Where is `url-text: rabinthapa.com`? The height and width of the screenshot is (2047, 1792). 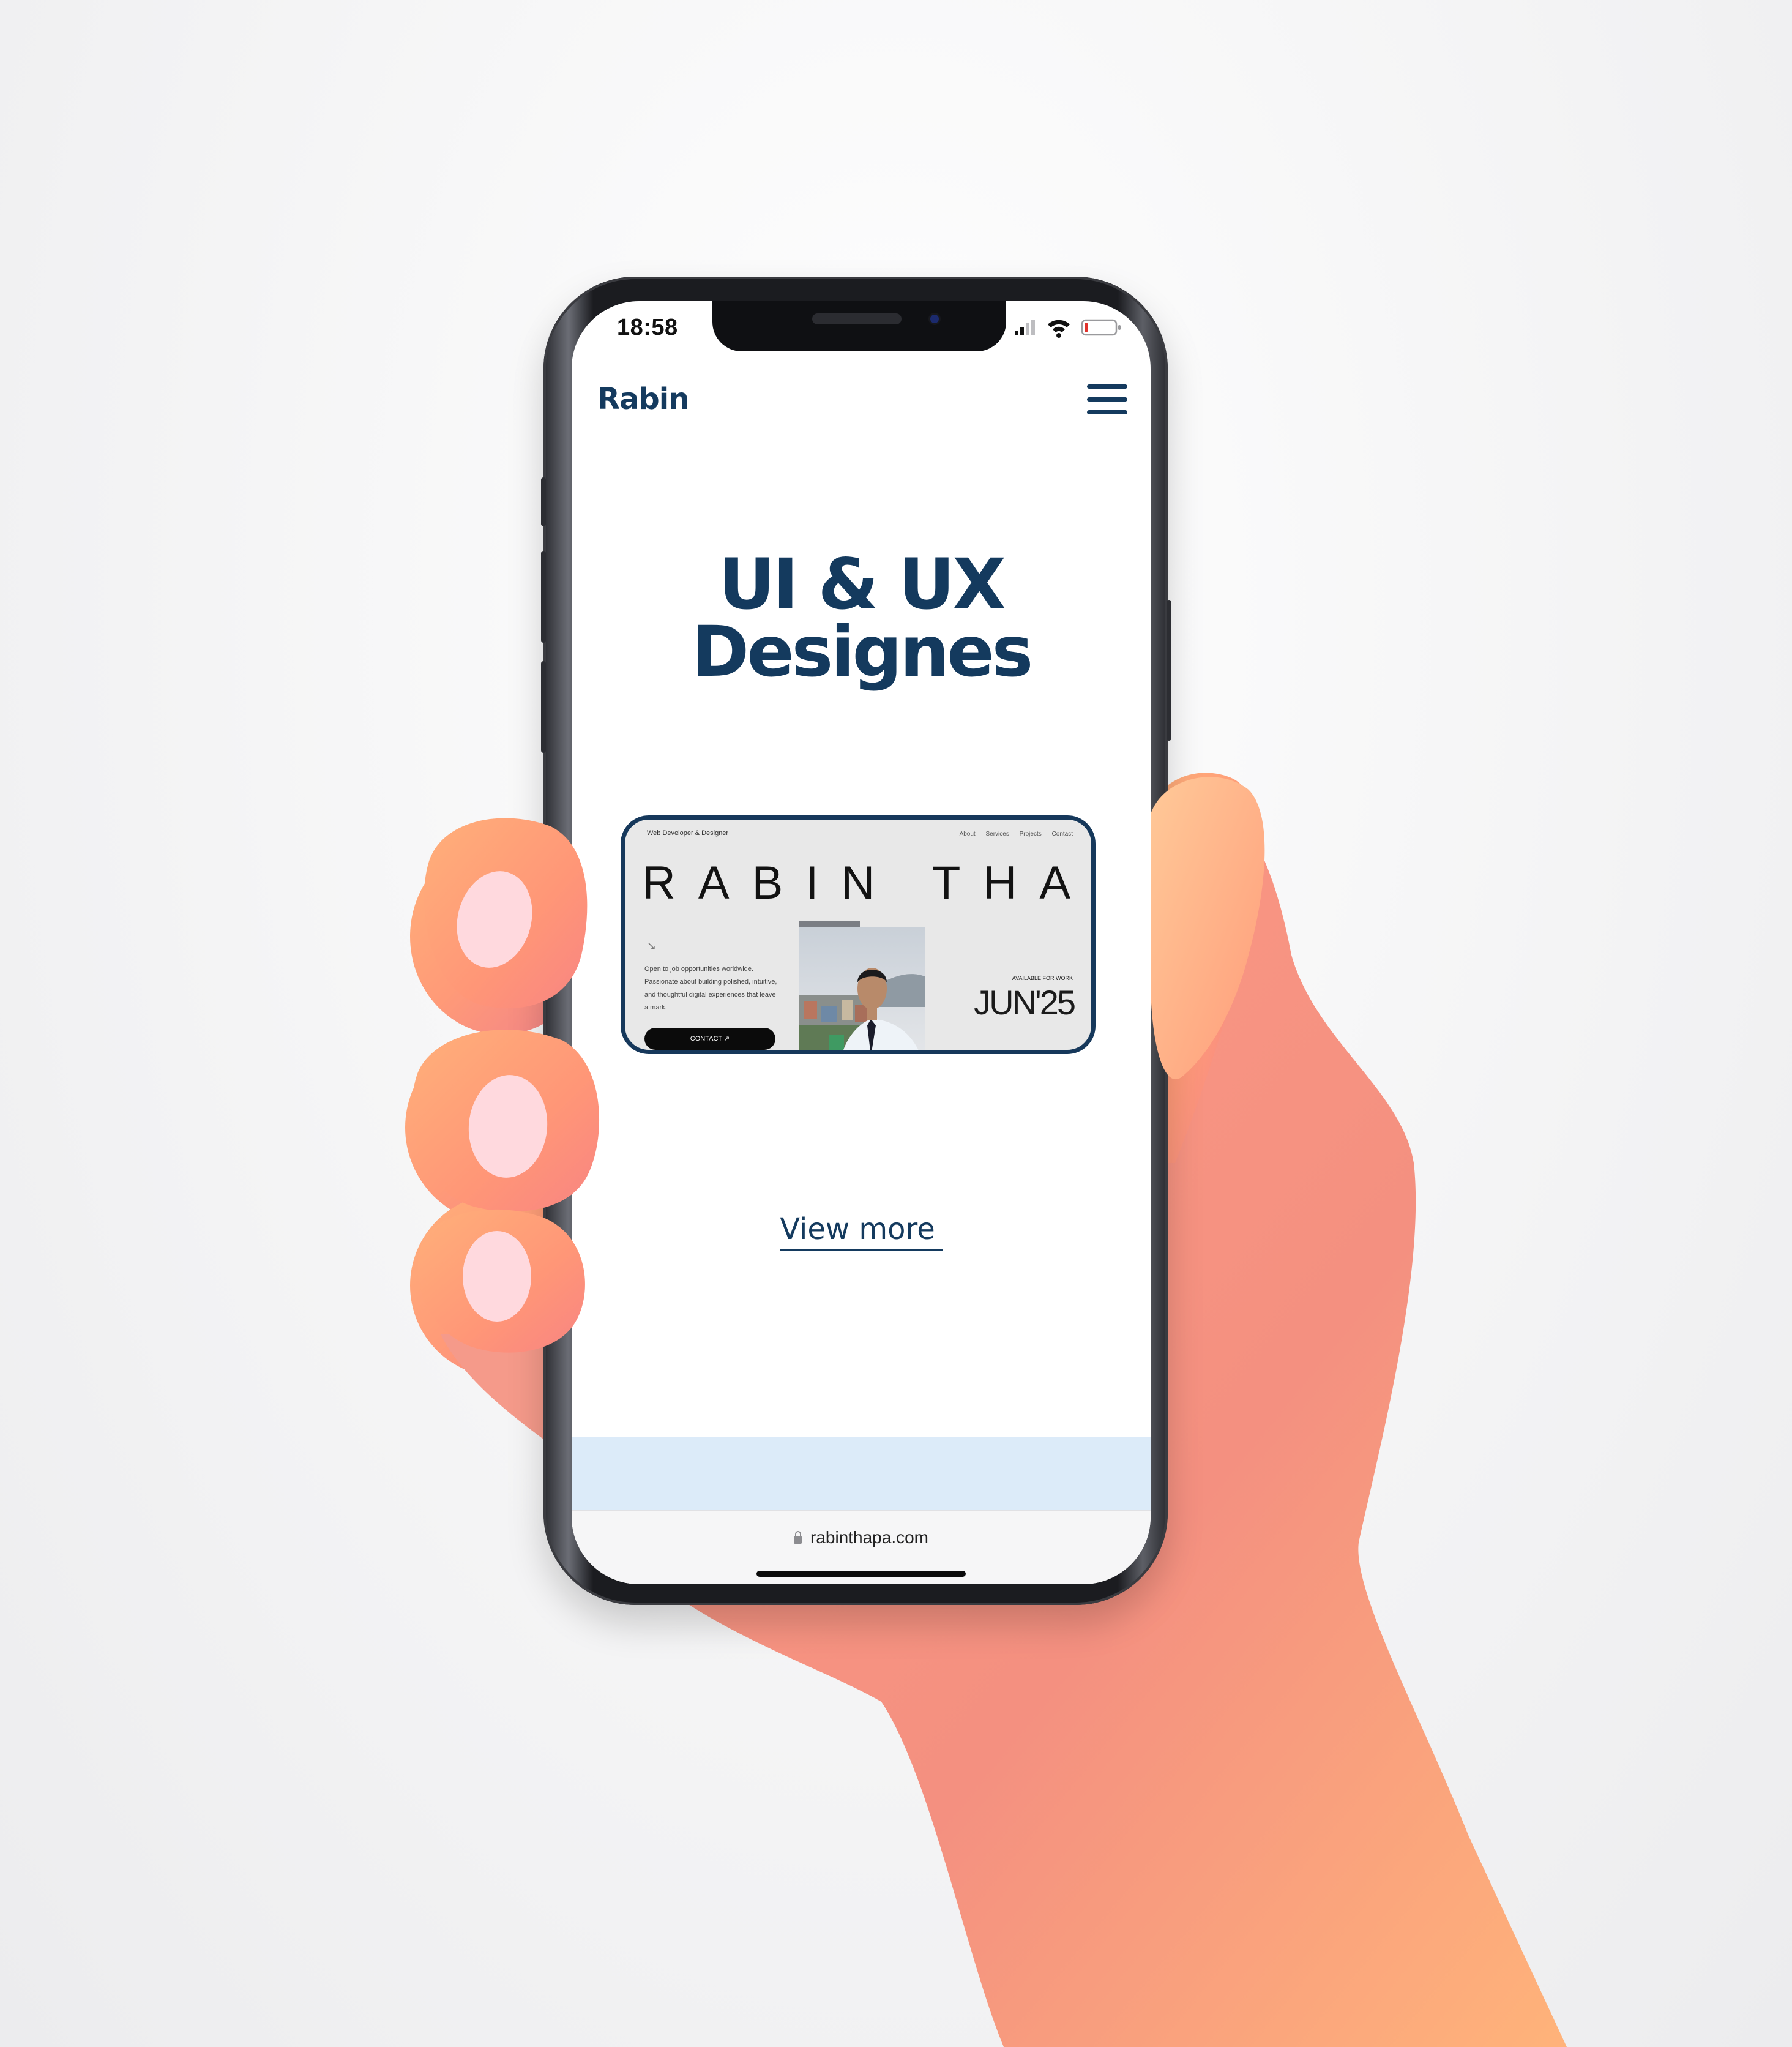 url-text: rabinthapa.com is located at coordinates (869, 1537).